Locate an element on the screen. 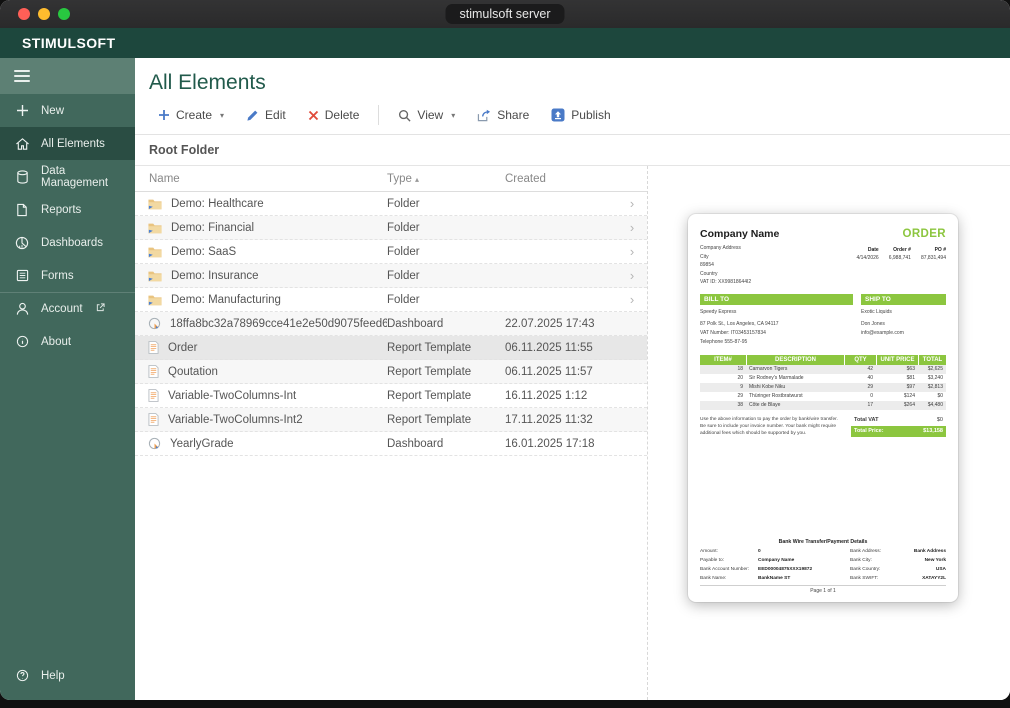 This screenshot has width=1010, height=708. ship-to-header: SHIP TO is located at coordinates (903, 299).